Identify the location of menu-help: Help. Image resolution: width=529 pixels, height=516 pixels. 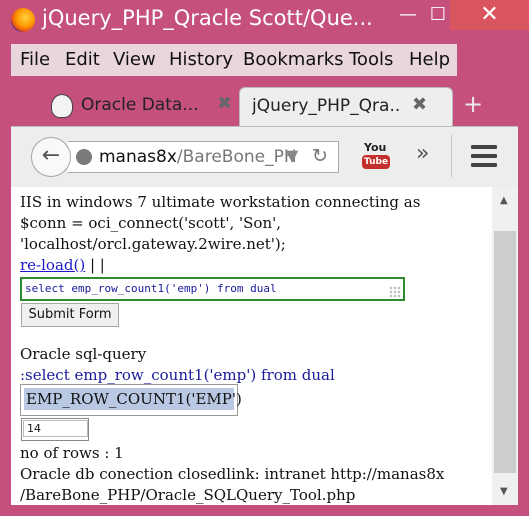
(429, 59).